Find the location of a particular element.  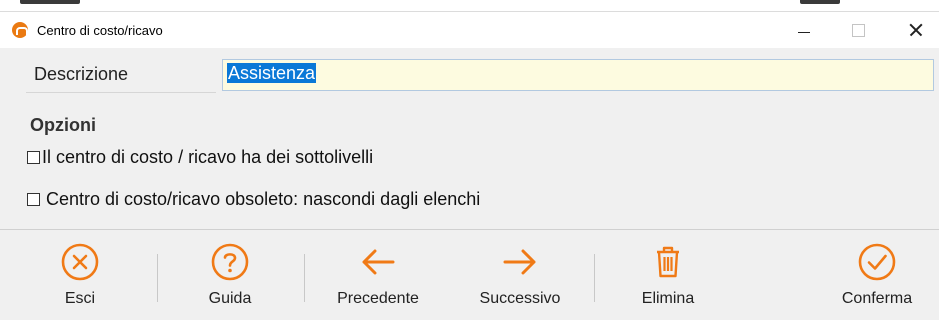

close-circle-icon is located at coordinates (80, 262).